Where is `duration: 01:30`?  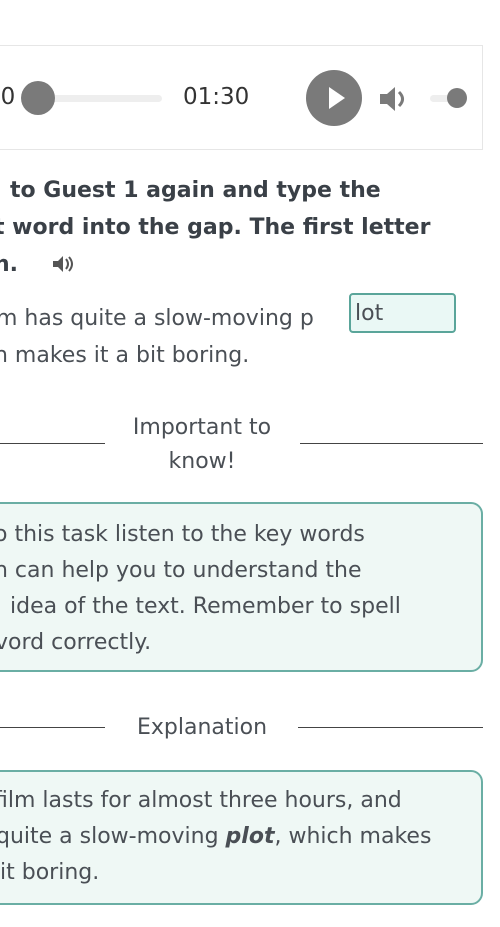
duration: 01:30 is located at coordinates (216, 97).